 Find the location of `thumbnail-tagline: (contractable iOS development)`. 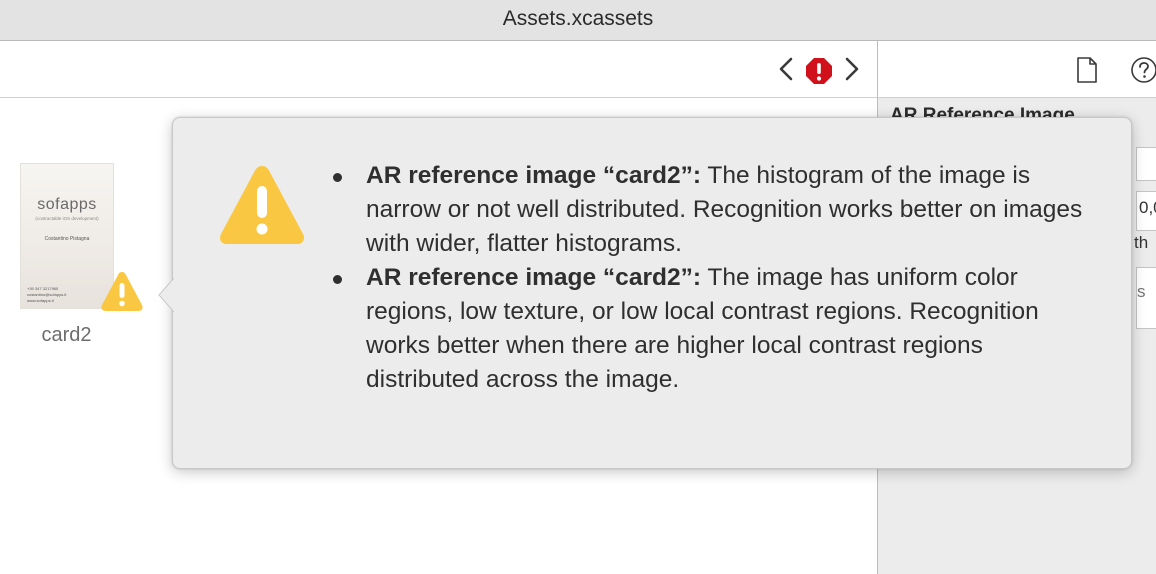

thumbnail-tagline: (contractable iOS development) is located at coordinates (67, 218).